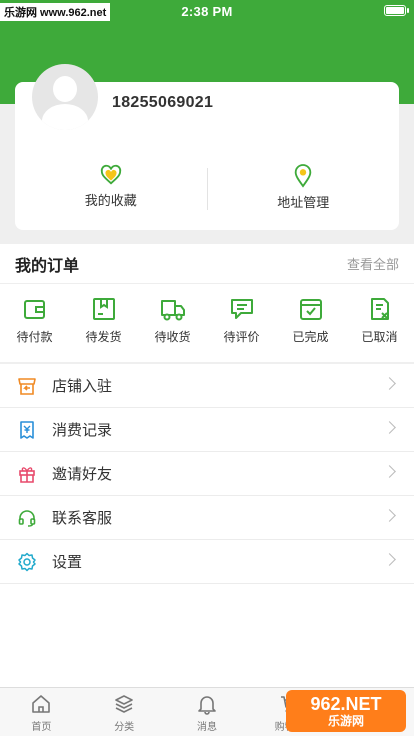 The image size is (414, 736). I want to click on tab-home: 首页, so click(41, 712).